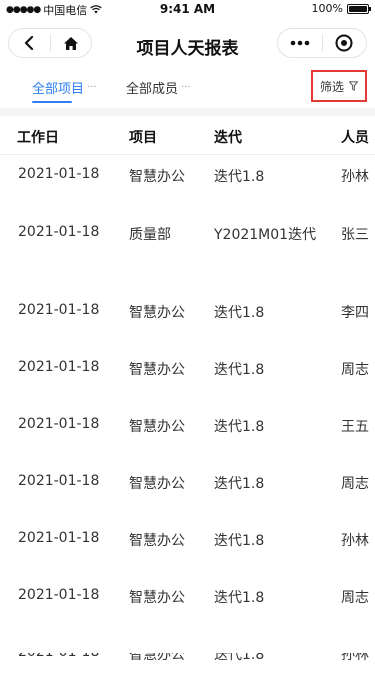 This screenshot has width=375, height=673. Describe the element at coordinates (265, 235) in the screenshot. I see `cell-iteration: Y2021M01迭代` at that location.